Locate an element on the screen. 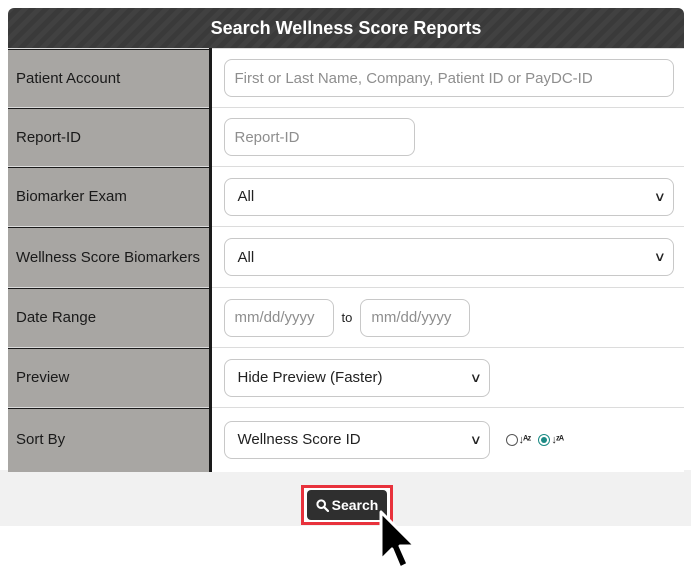 Image resolution: width=691 pixels, height=583 pixels. biomarker-exam-value: All is located at coordinates (246, 196).